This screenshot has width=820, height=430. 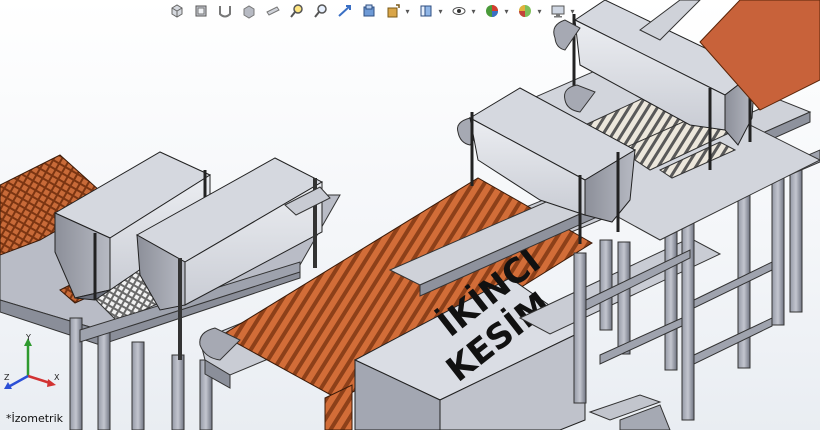 I want to click on view-orientation-label: *İzometrik, so click(x=34, y=418).